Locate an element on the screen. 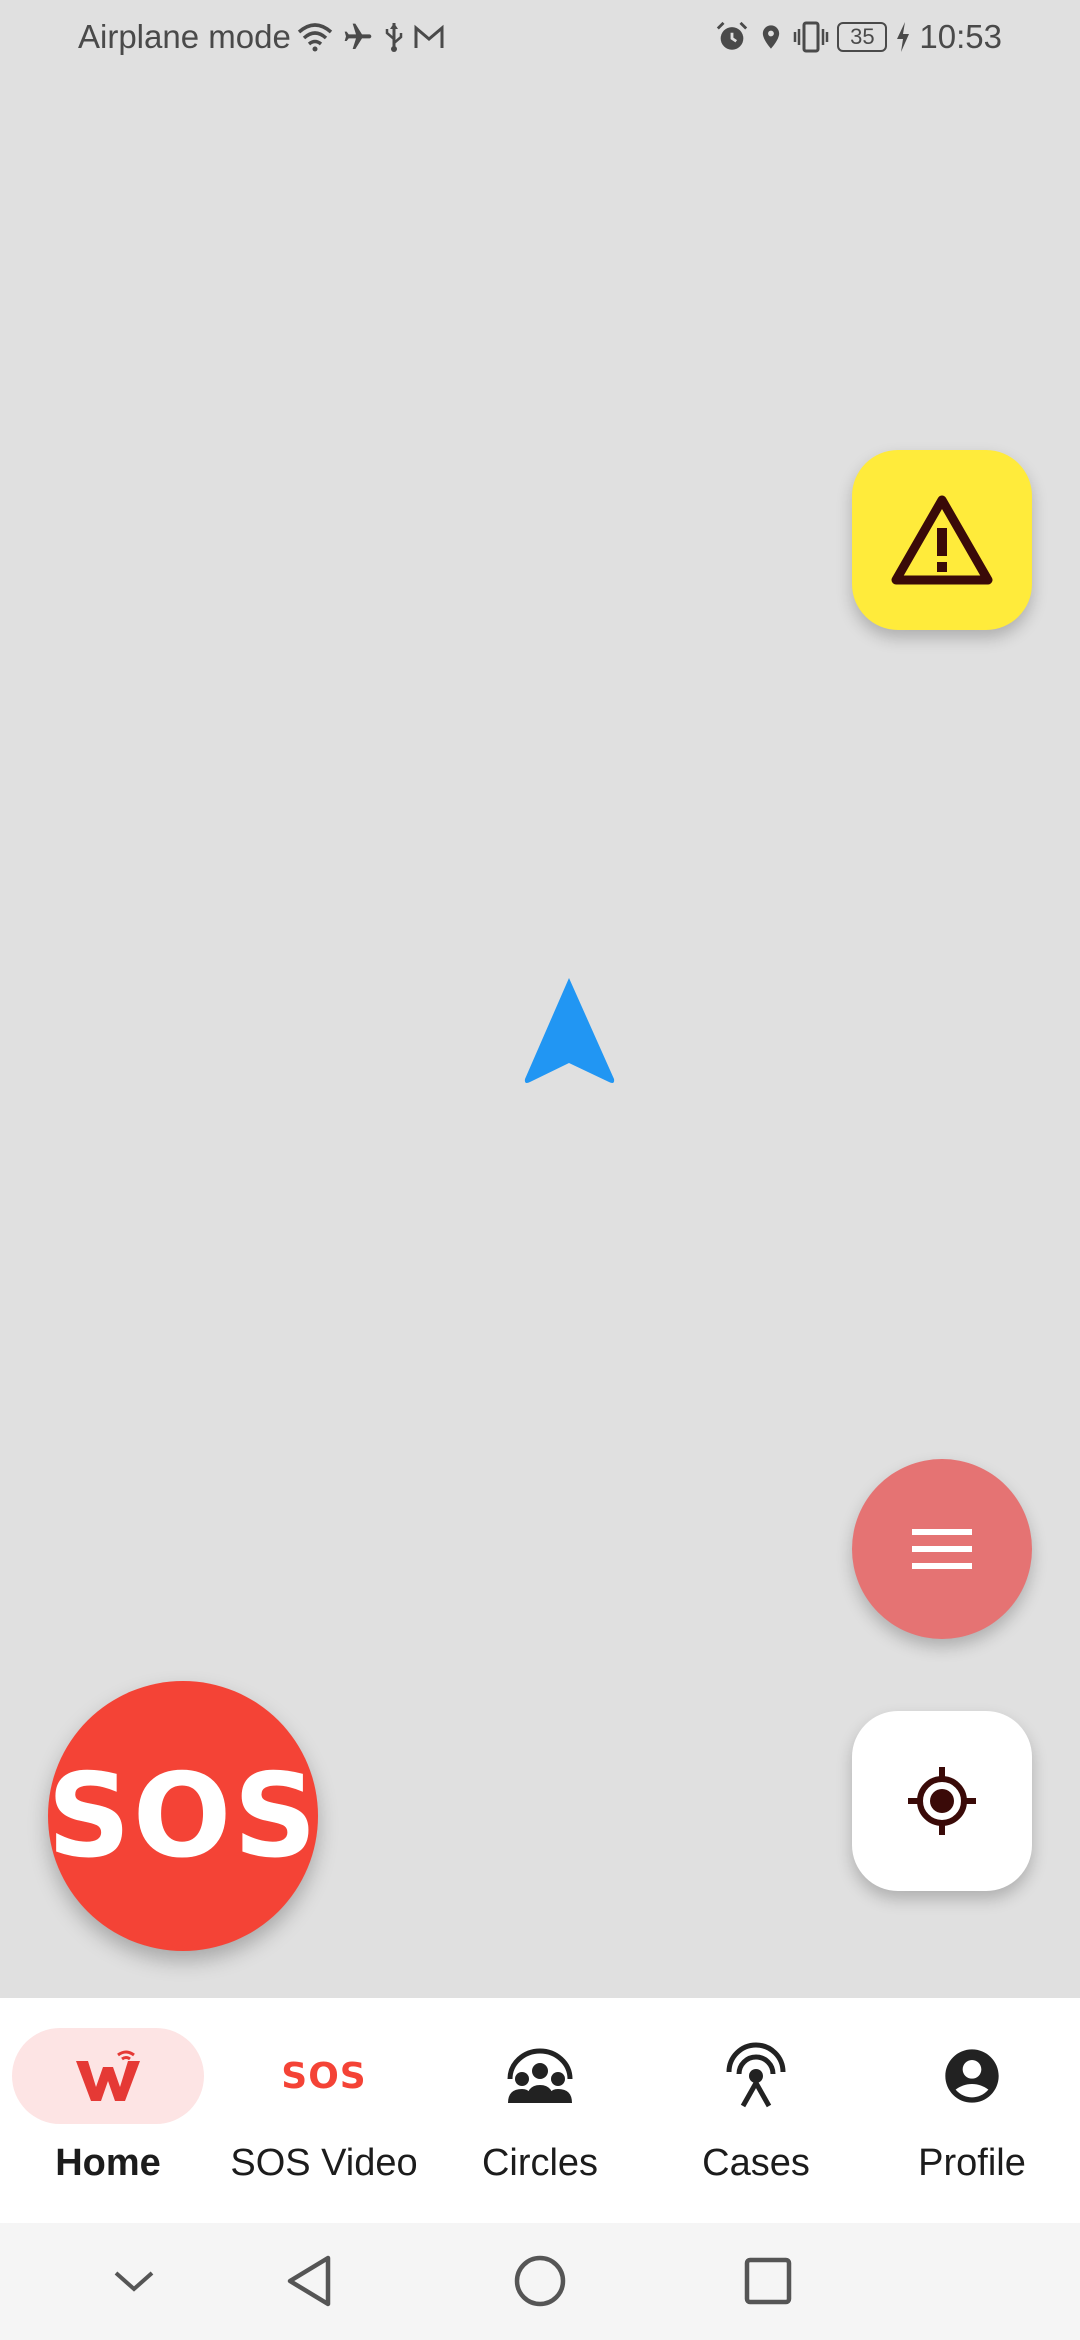  home-circle-icon is located at coordinates (540, 2281).